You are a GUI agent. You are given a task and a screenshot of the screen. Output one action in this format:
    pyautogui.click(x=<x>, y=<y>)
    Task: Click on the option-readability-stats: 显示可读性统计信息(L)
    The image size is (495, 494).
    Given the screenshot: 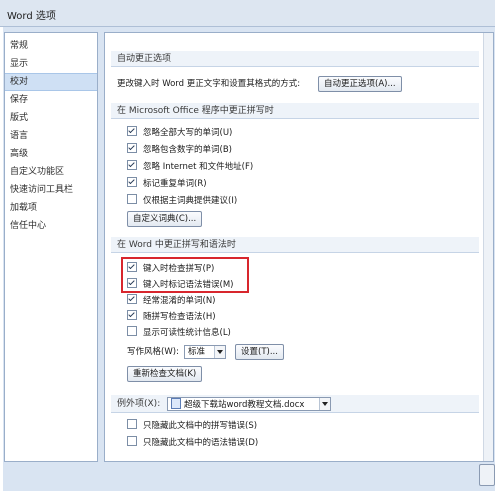 What is the action you would take?
    pyautogui.click(x=179, y=333)
    